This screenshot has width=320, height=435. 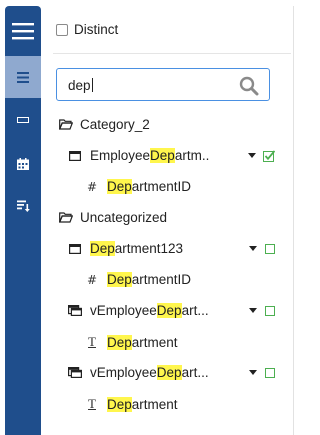 I want to click on tree-folder-category: Category_2, so click(x=104, y=124).